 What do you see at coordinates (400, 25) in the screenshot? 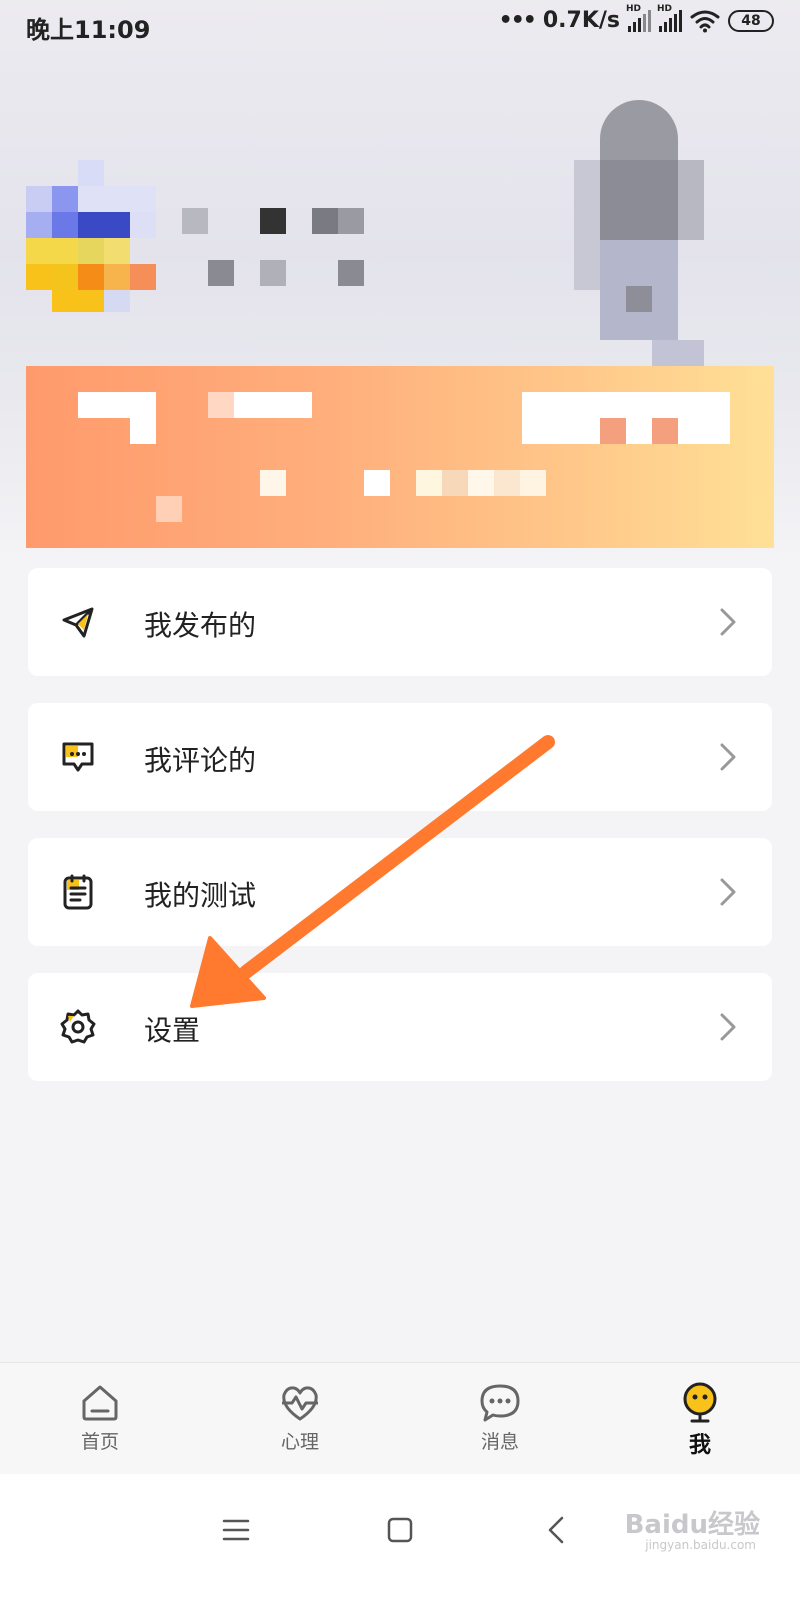
I see `status-bar: 晚上11:09 ••• 0.7K/s HD HD 48` at bounding box center [400, 25].